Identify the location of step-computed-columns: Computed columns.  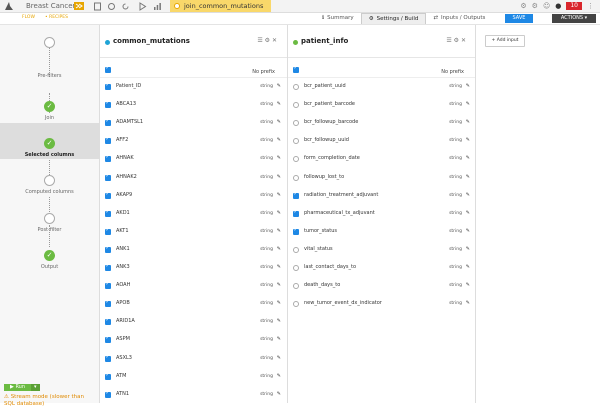
(49, 185).